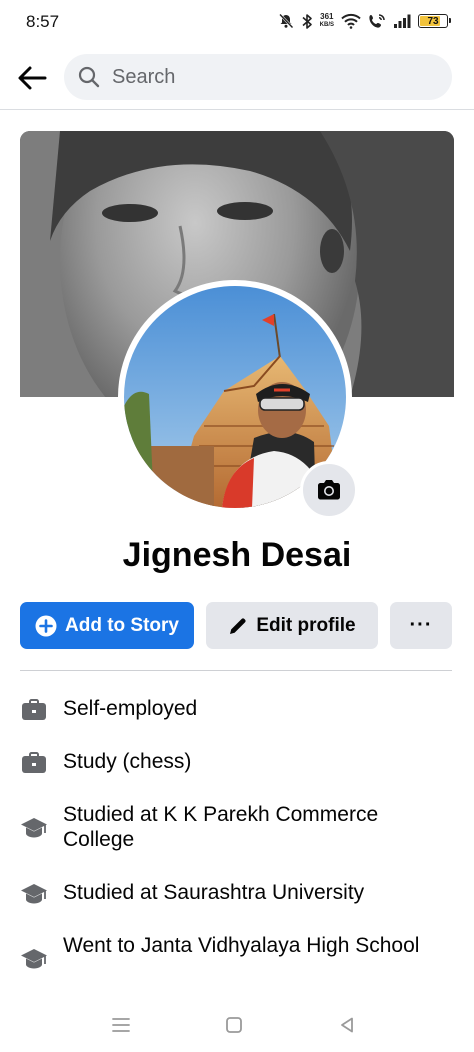  I want to click on top-divider, so click(237, 109).